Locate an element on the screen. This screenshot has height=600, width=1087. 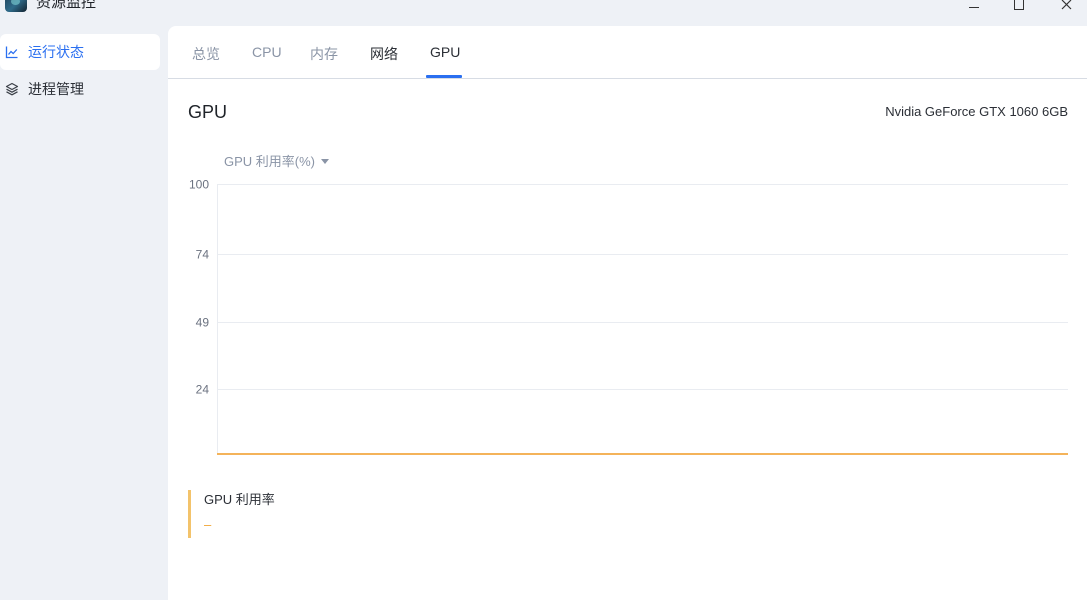
metric-dropdown-label: GPU 利用率(%) is located at coordinates (270, 161).